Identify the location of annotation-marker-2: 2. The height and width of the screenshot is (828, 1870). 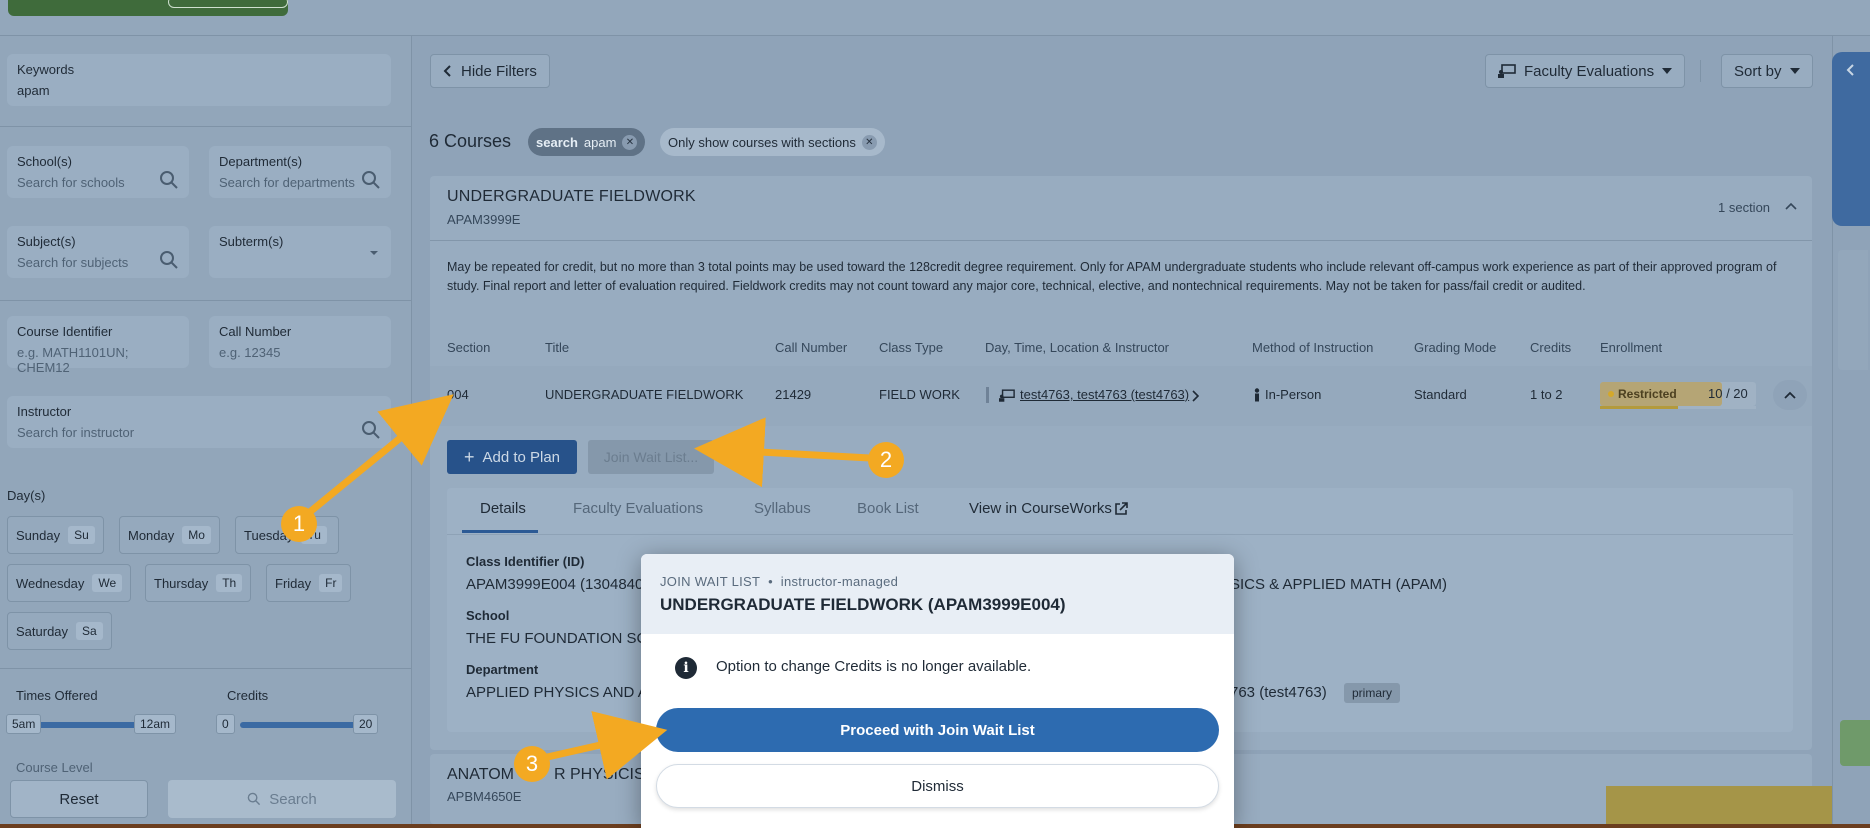
(886, 460).